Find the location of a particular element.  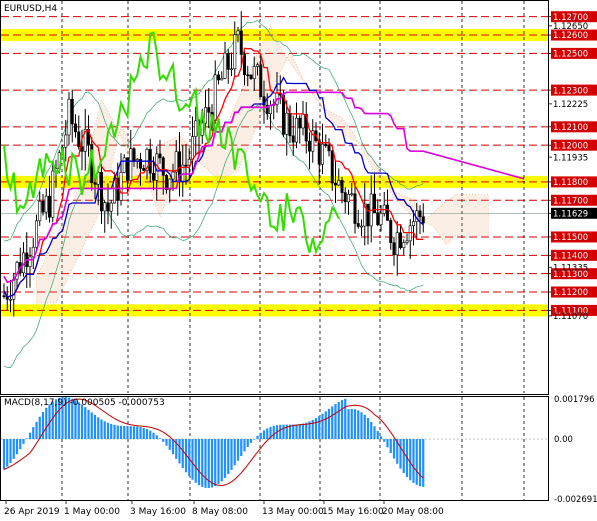

price-label: 1.11500 is located at coordinates (570, 238).